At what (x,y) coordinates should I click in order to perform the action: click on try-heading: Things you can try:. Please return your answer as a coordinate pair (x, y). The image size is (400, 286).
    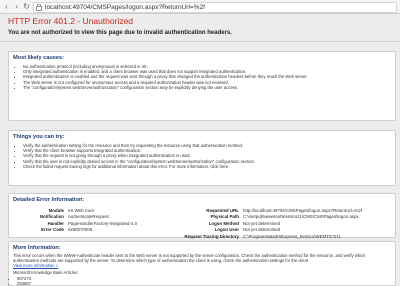
    Looking at the image, I should click on (39, 137).